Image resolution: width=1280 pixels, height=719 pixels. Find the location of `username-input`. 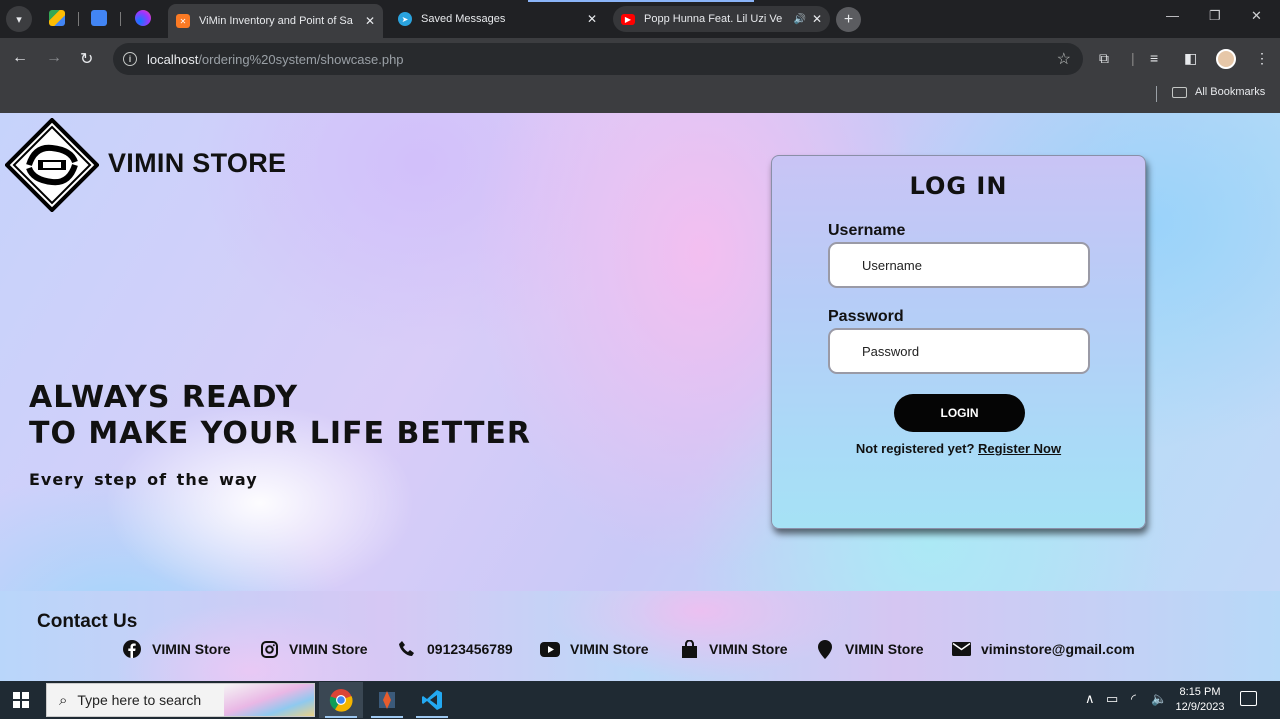

username-input is located at coordinates (959, 265).